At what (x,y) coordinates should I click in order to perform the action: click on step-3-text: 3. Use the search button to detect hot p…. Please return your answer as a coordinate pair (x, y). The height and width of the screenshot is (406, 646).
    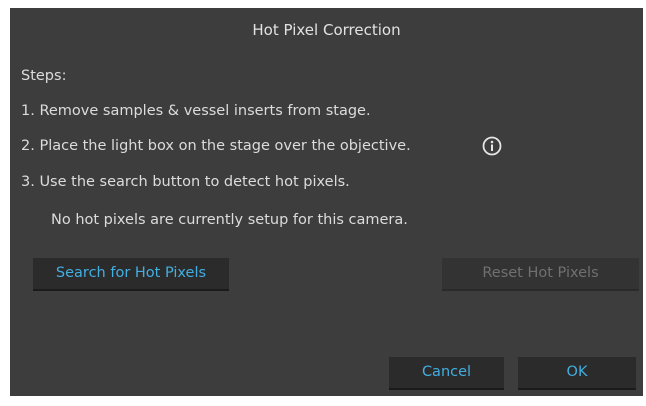
    Looking at the image, I should click on (185, 182).